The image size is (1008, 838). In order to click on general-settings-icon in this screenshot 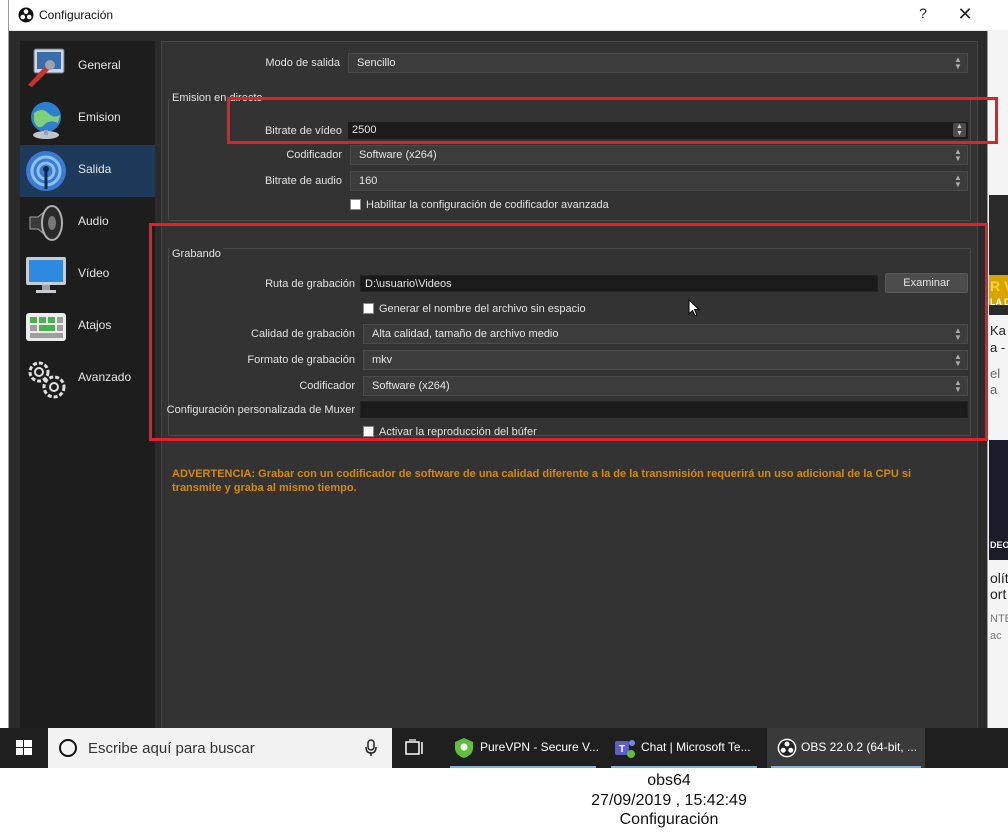, I will do `click(46, 67)`.